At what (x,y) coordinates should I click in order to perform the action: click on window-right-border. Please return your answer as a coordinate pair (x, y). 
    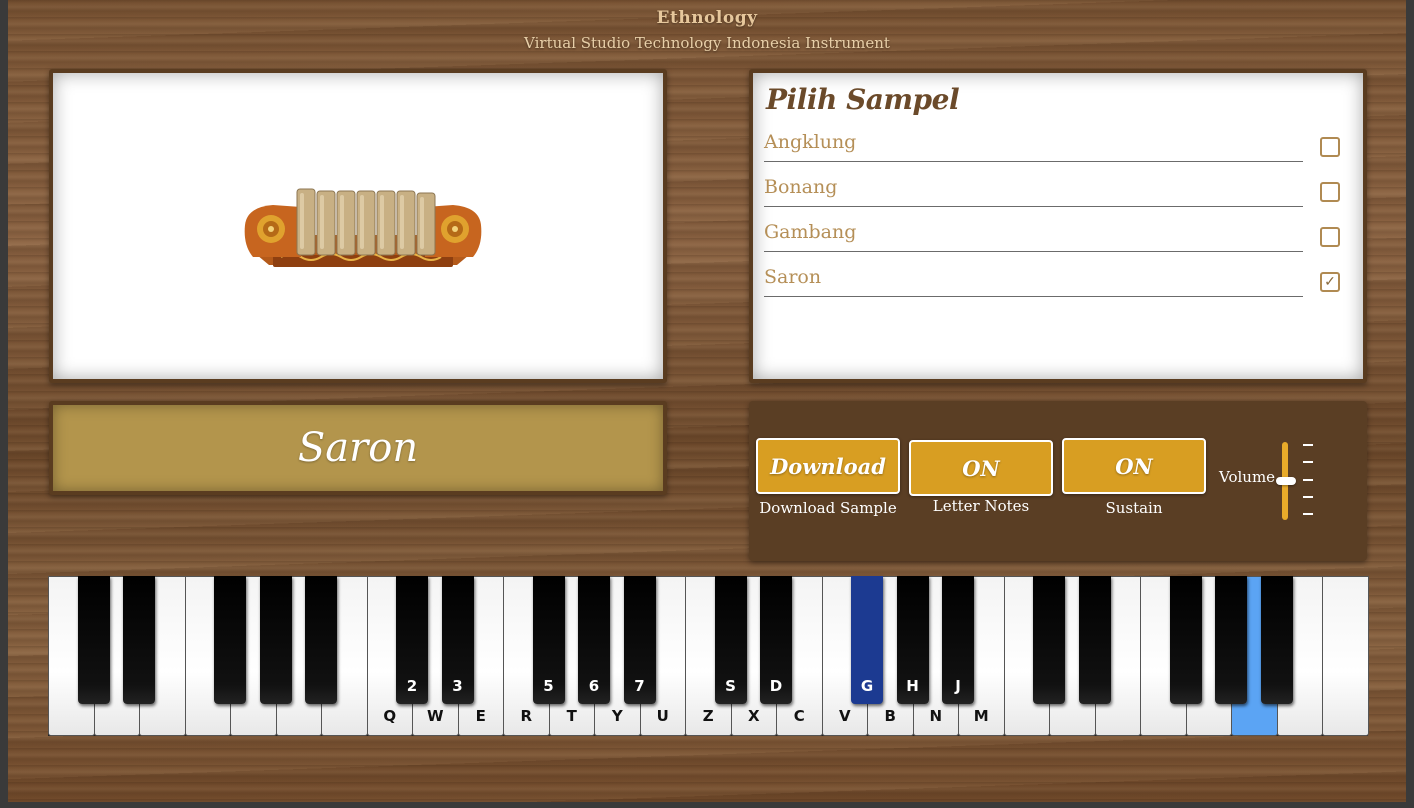
    Looking at the image, I should click on (1410, 404).